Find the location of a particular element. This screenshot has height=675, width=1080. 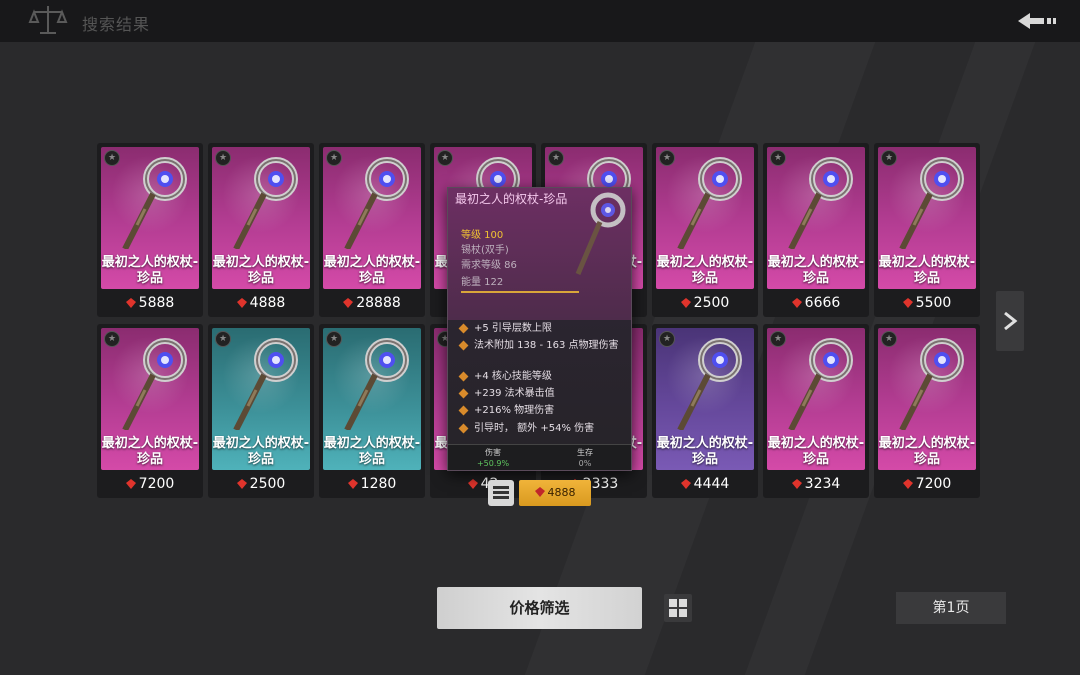

tooltip-header: 最初之人的权杖-珍品 等级 100 锡杖(双手) 需求等级 86 能量 122 is located at coordinates (539, 254).